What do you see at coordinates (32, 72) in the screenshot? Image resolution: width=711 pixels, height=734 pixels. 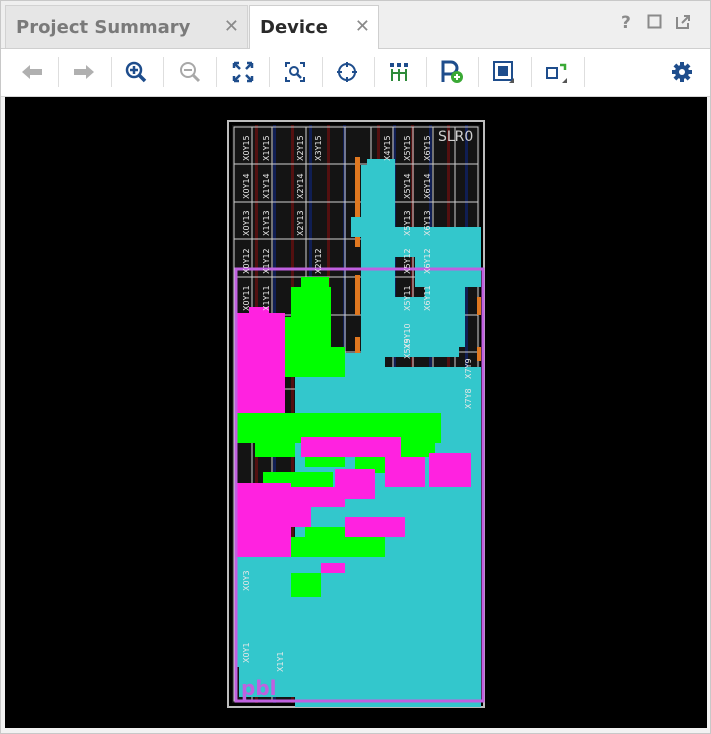 I see `back-arrow-icon` at bounding box center [32, 72].